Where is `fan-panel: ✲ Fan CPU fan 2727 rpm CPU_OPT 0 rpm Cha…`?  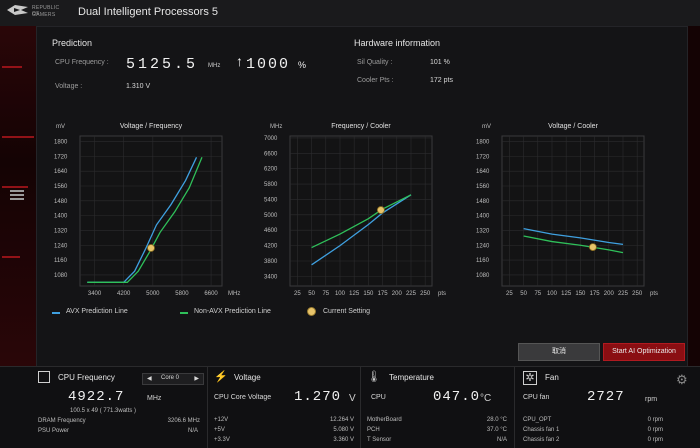
fan-panel: ✲ Fan CPU fan 2727 rpm CPU_OPT 0 rpm Cha… is located at coordinates (592, 407).